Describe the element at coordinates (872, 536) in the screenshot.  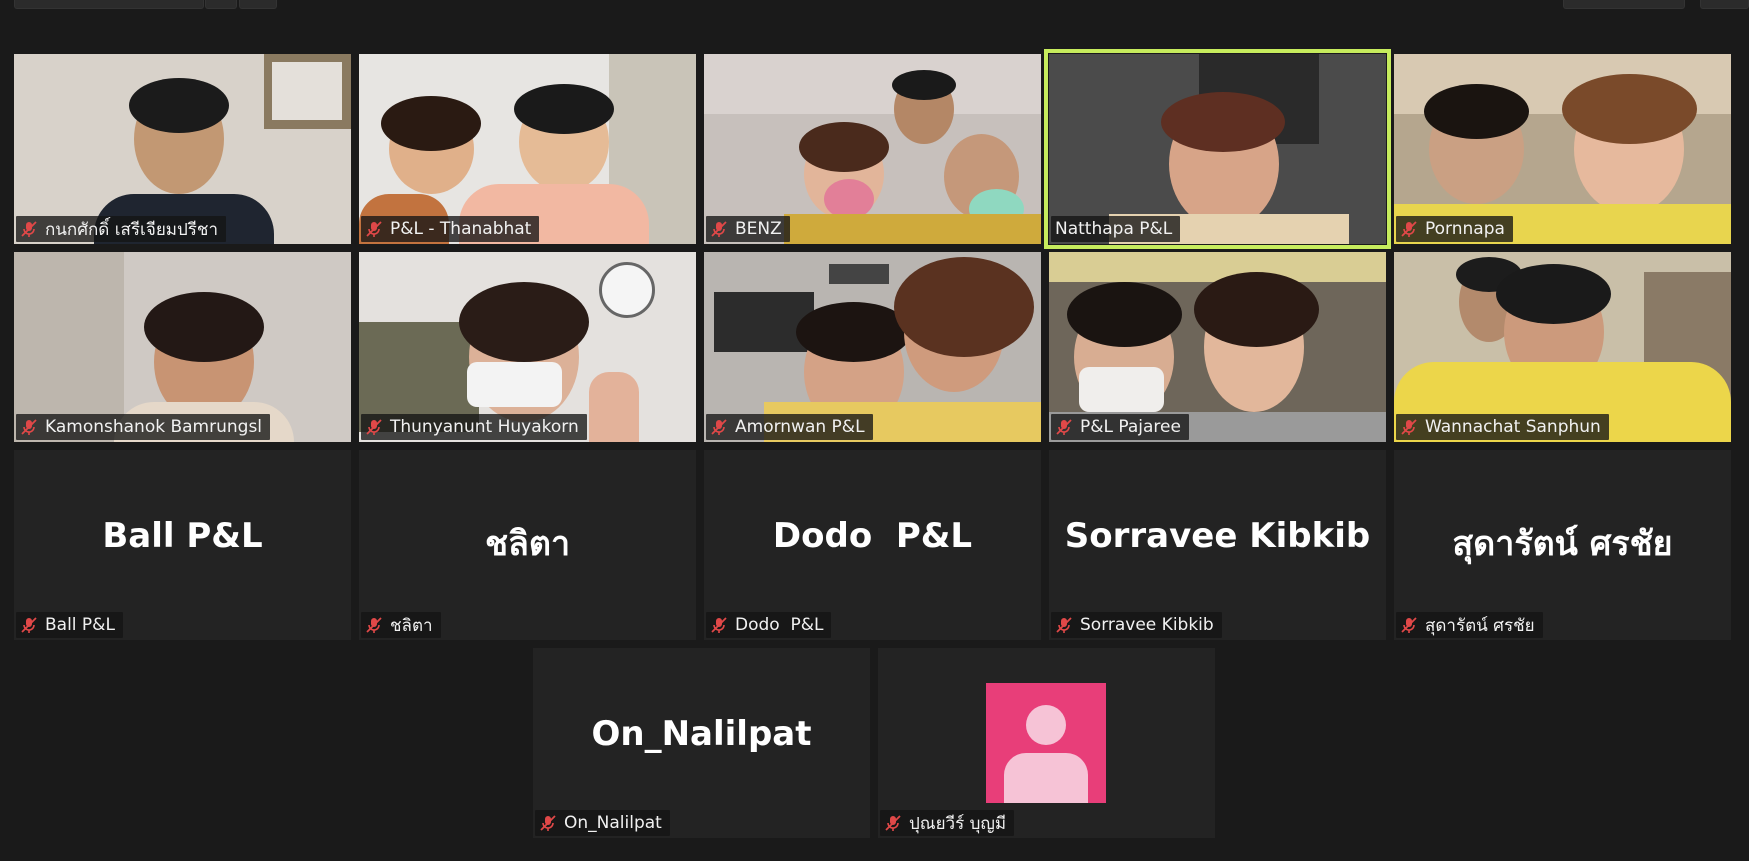
I see `participant-display-name: Dodo P&L` at that location.